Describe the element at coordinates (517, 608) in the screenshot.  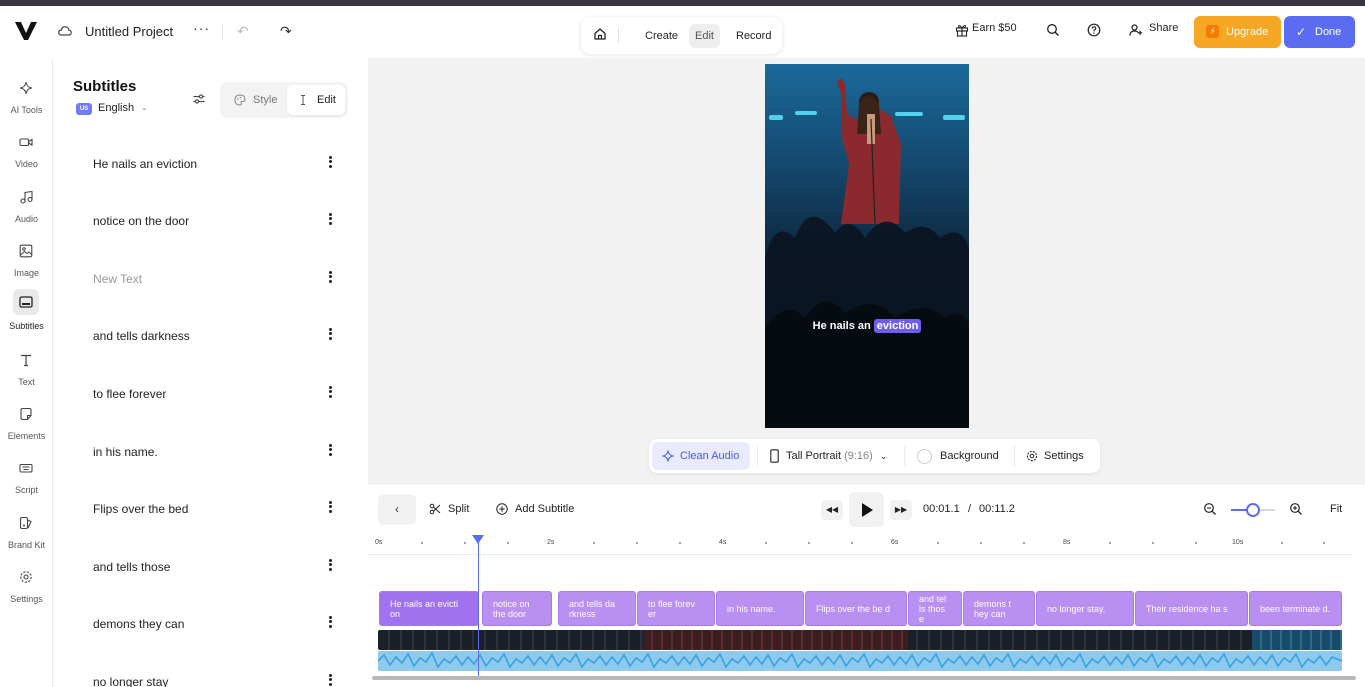
I see `subtitle-clip: notice on the door` at that location.